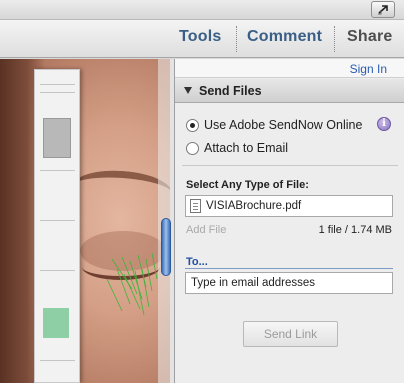 The image size is (404, 383). I want to click on toolbar: Tools Comment Share, so click(202, 39).